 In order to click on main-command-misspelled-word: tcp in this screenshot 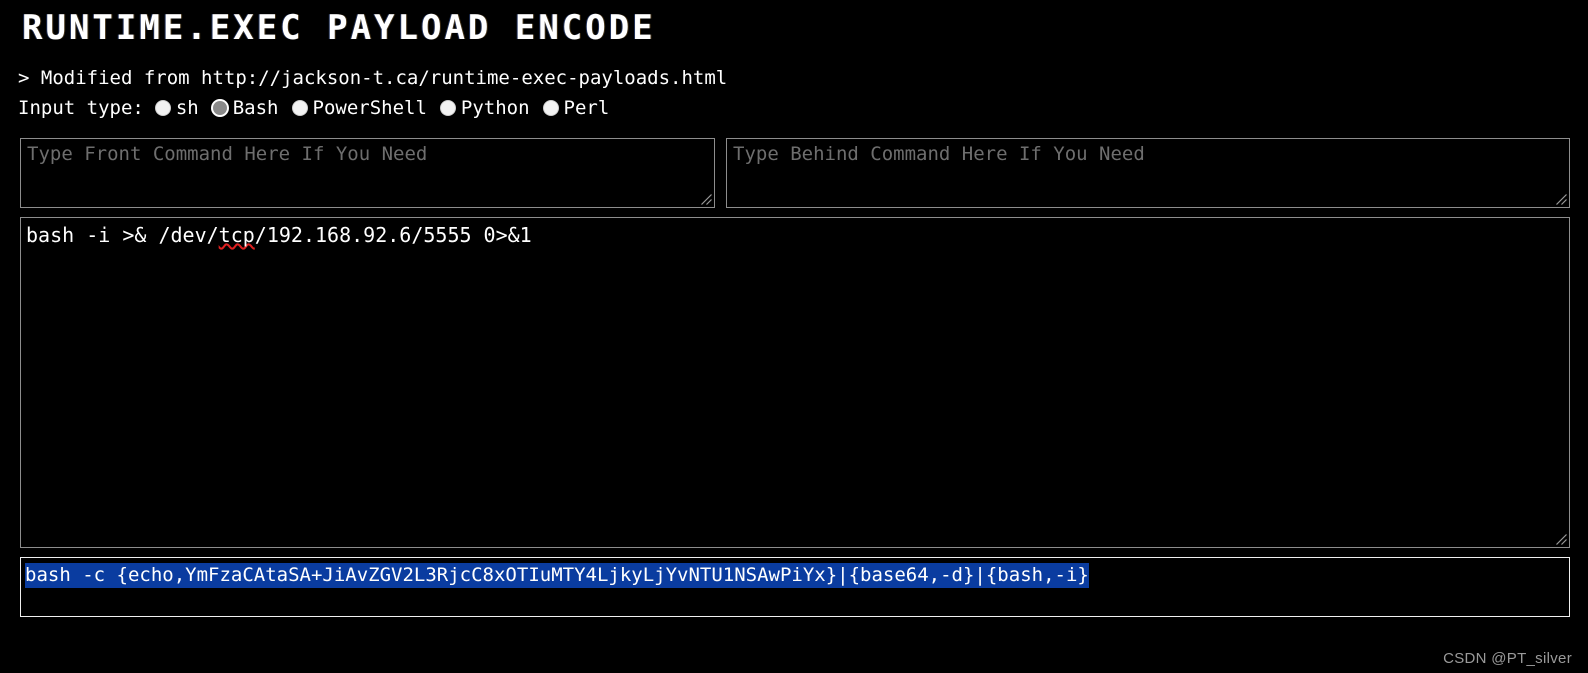, I will do `click(236, 235)`.